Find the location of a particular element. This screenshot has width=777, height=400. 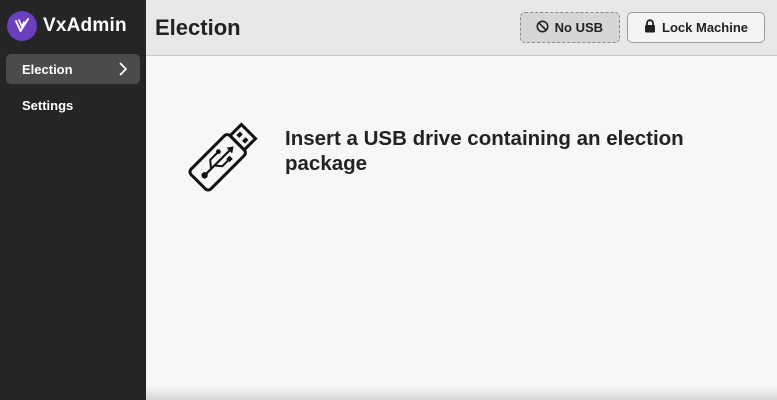

lock-machine-button: Lock Machine is located at coordinates (696, 27).